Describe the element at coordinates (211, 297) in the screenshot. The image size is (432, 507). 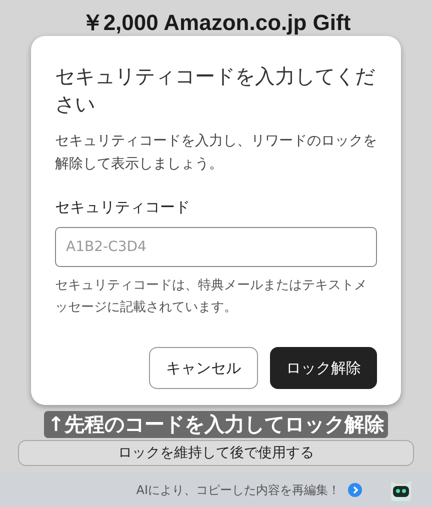
I see `helper-text: セキュリティコードは、特典メールまたはテキストメッセージに記載されています。` at that location.